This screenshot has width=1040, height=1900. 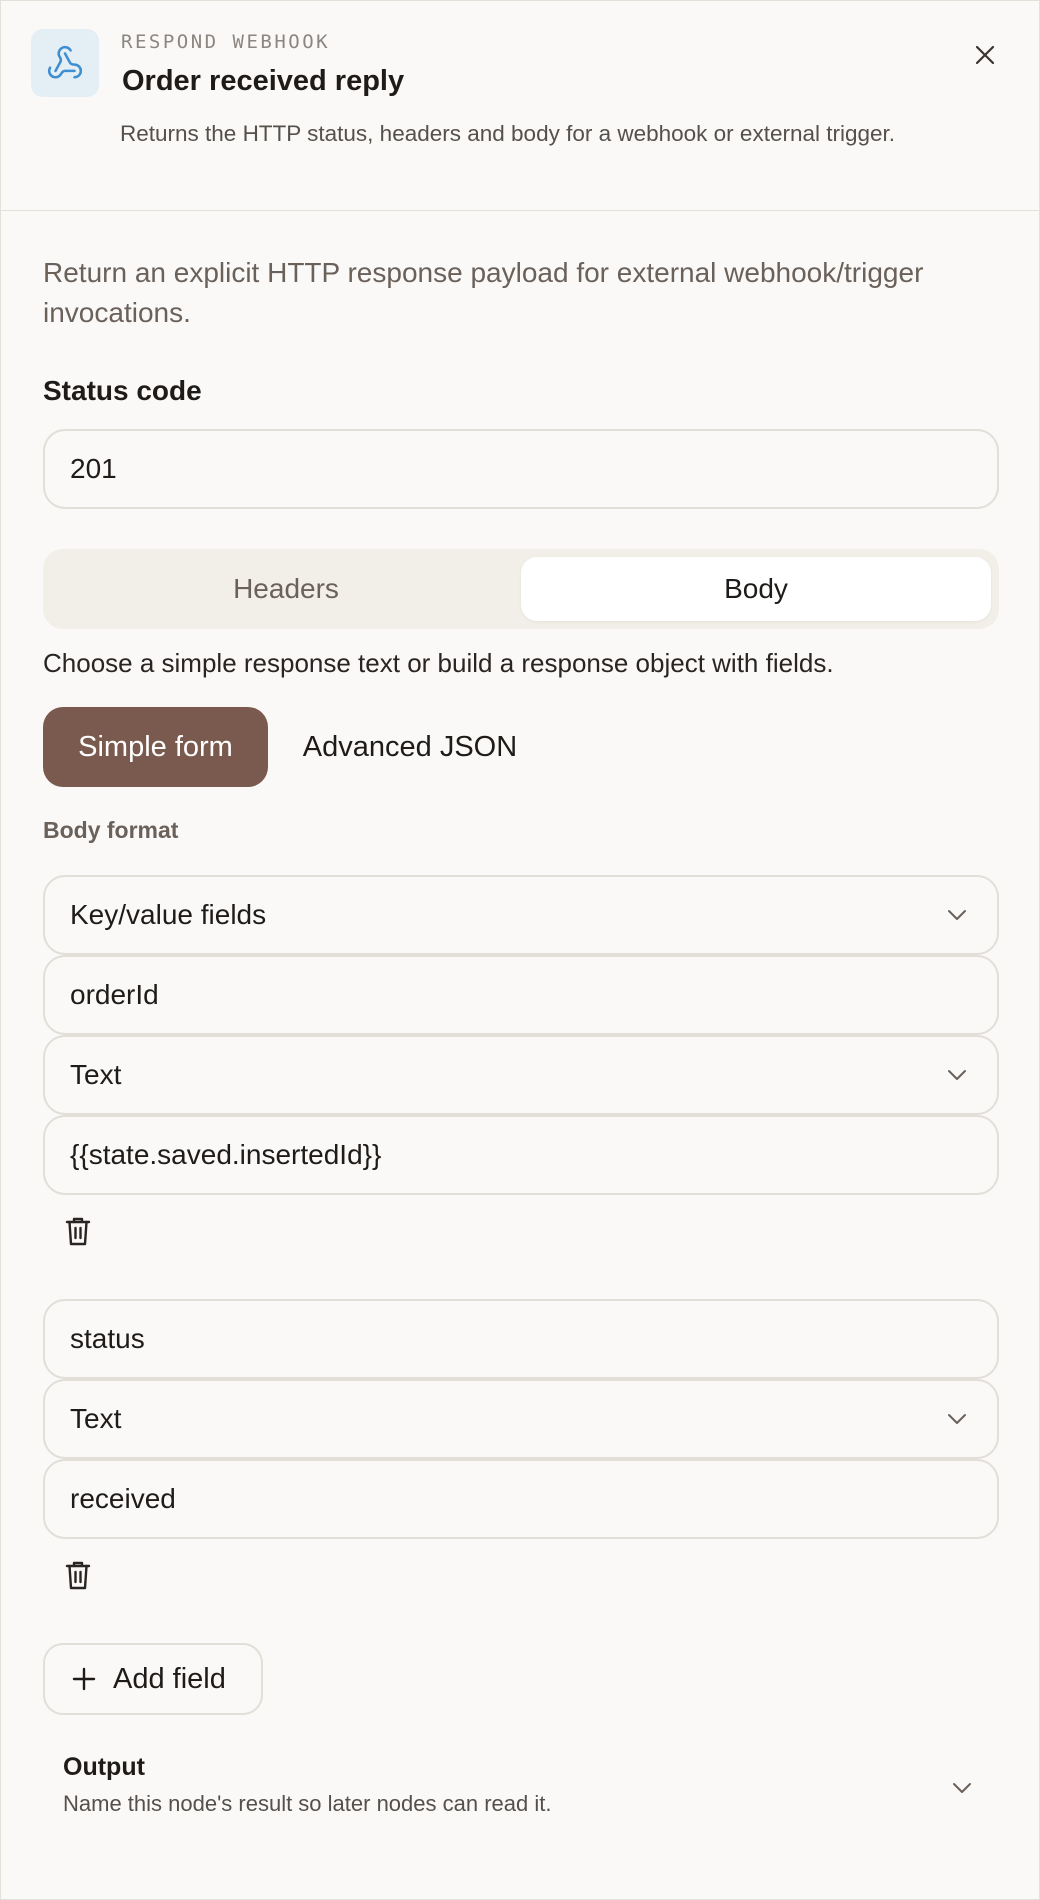 I want to click on body-format-label: Body format, so click(x=111, y=830).